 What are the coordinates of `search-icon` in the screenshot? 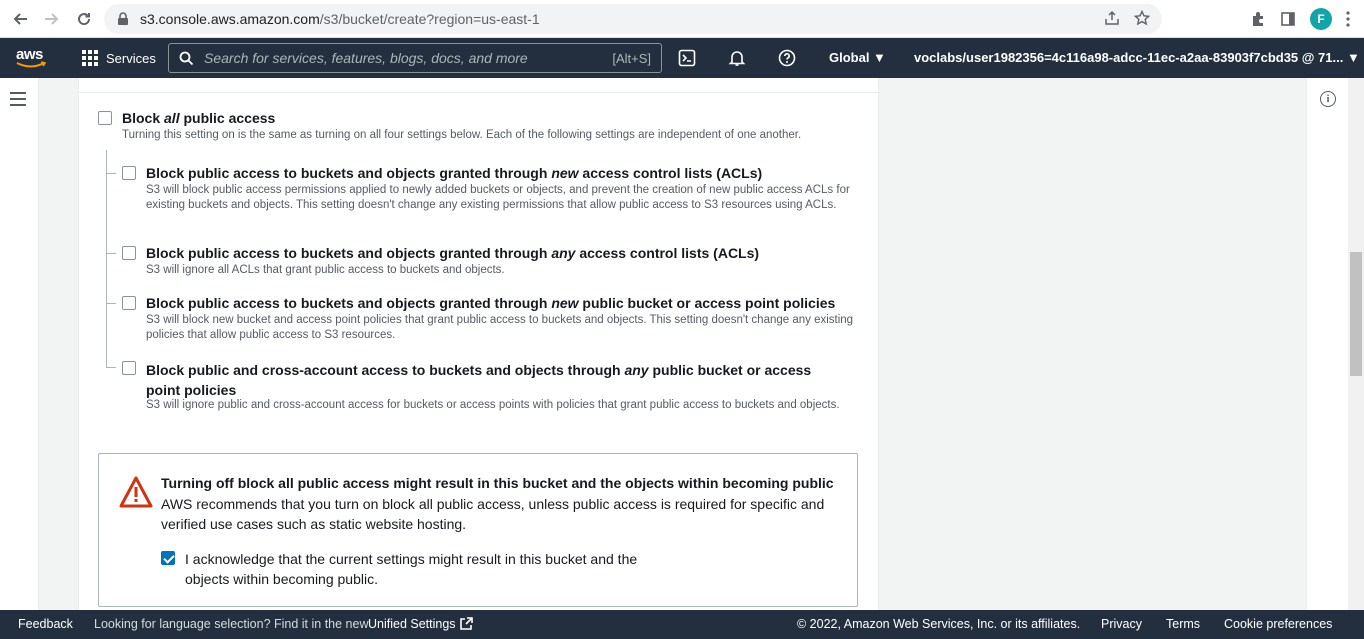 It's located at (186, 58).